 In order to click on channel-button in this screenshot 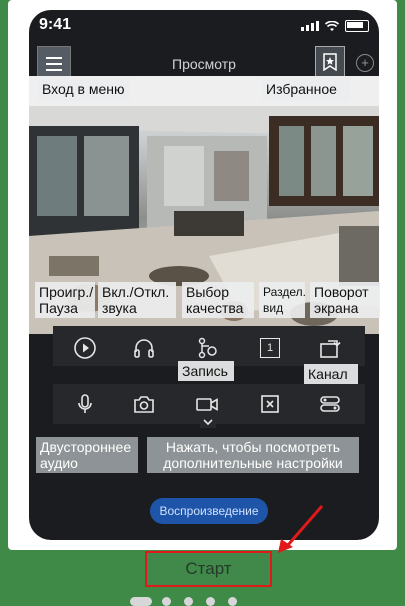, I will do `click(330, 404)`.